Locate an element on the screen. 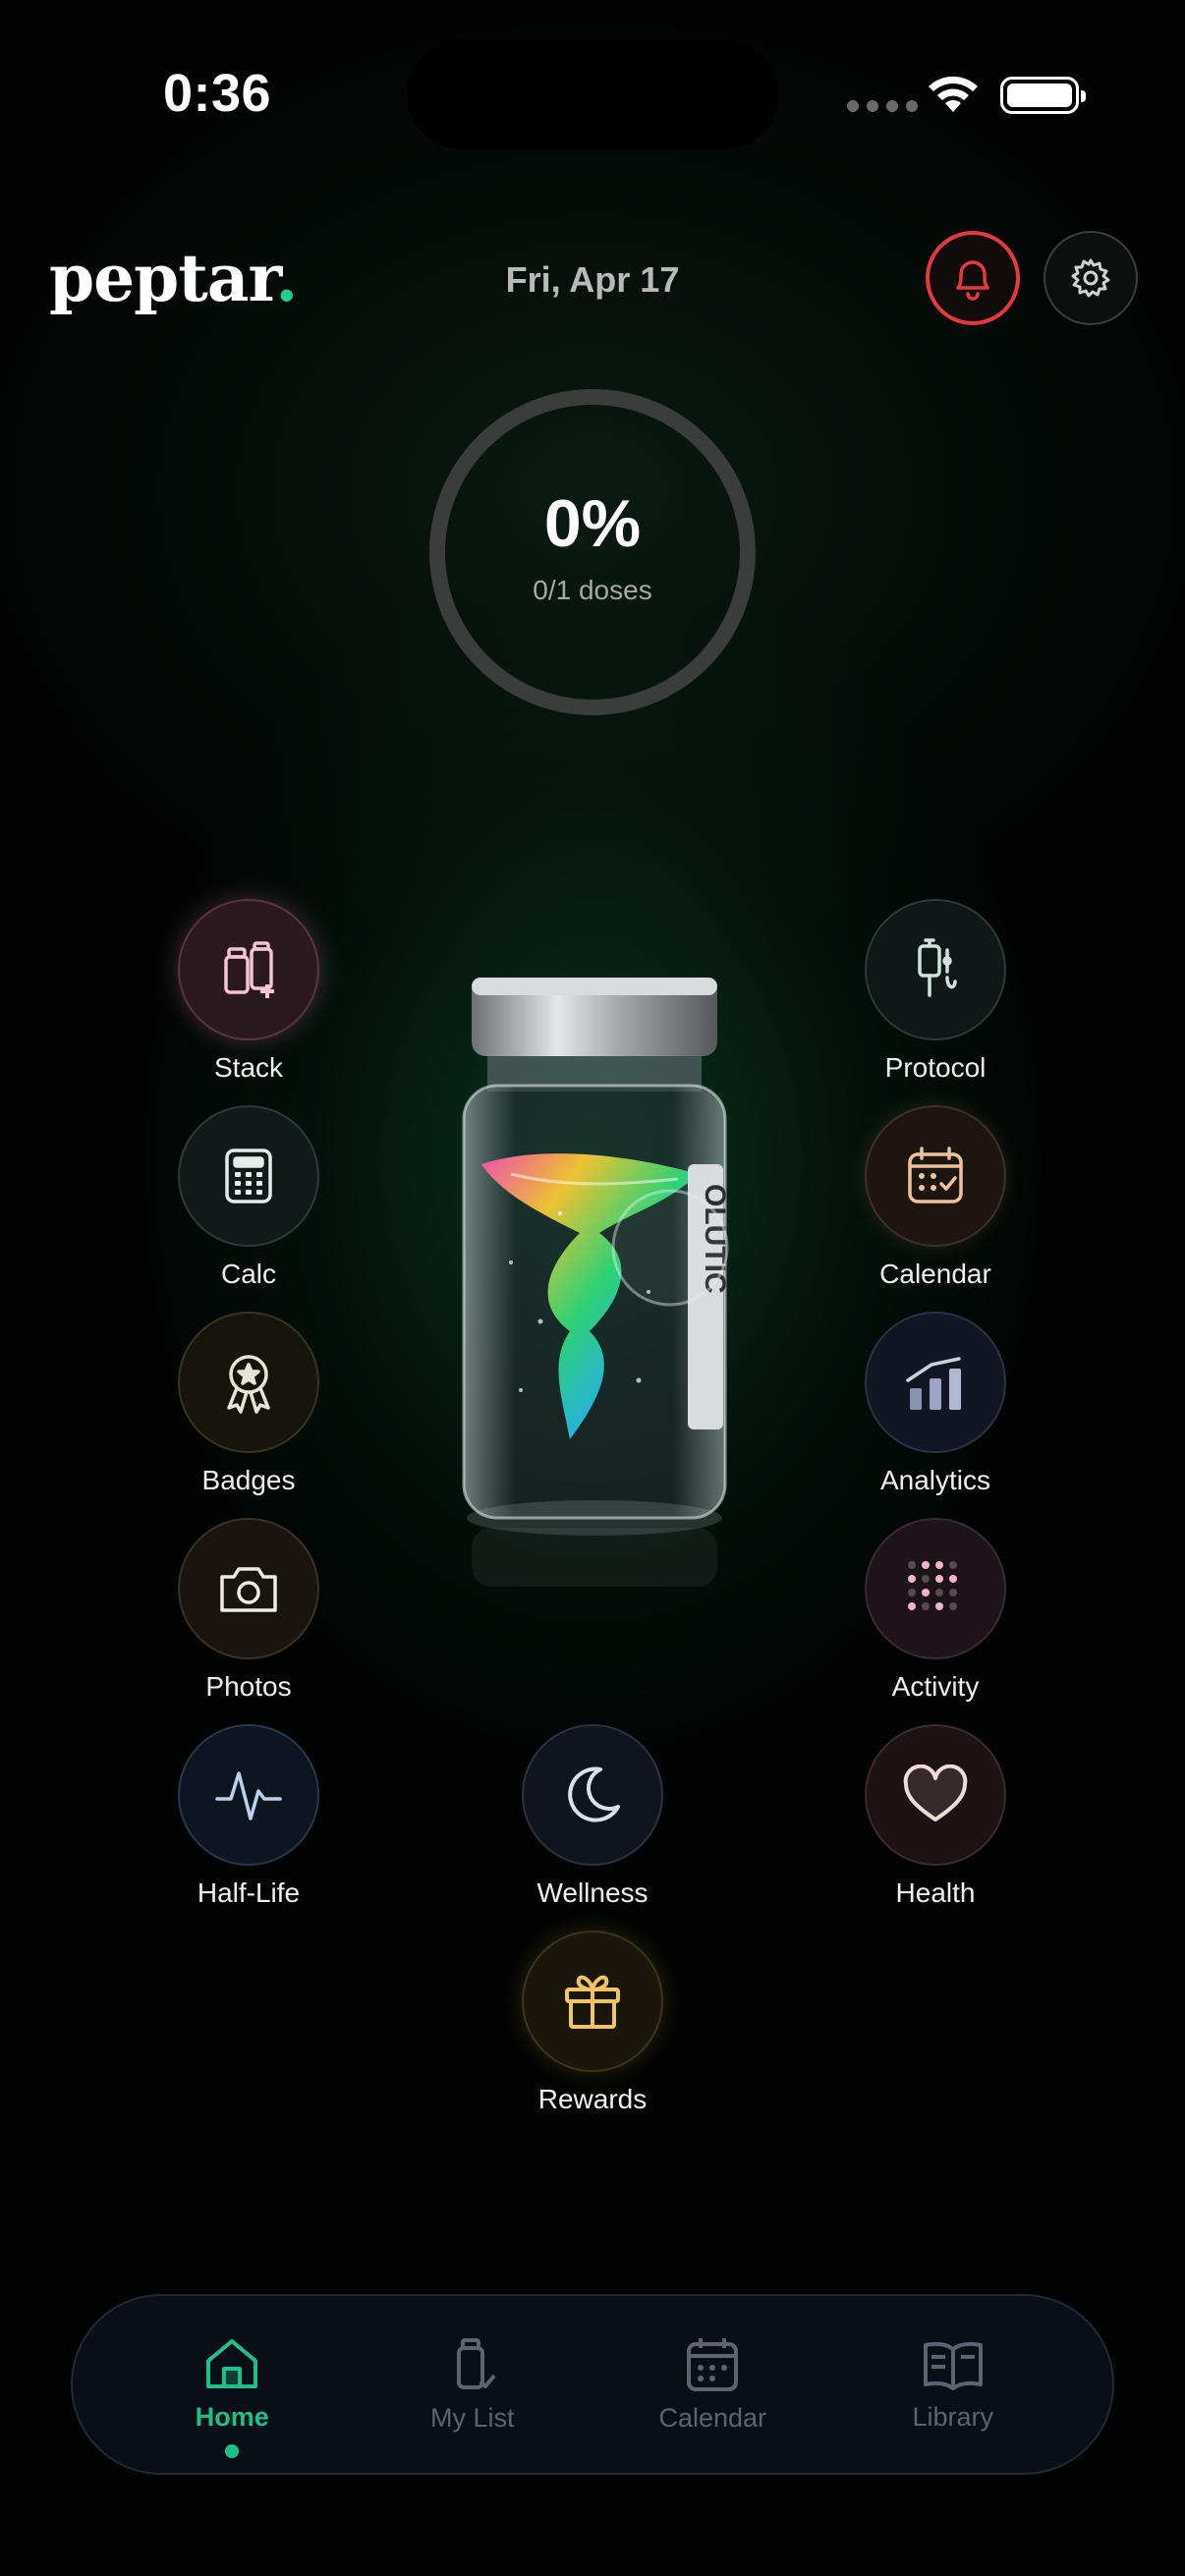 The width and height of the screenshot is (1185, 2576). bottom-tab-bar: Home My List Calendar Library is located at coordinates (592, 2384).